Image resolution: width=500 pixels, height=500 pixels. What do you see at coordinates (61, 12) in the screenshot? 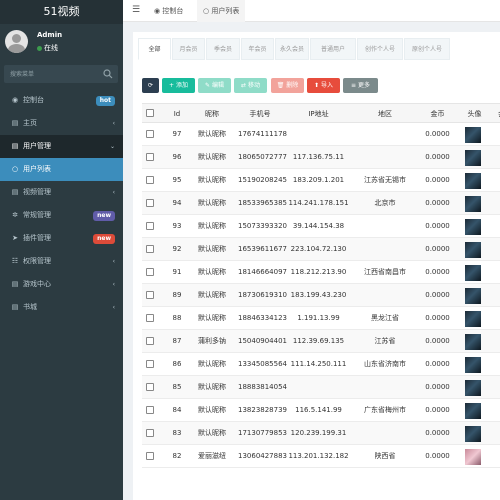
I see `app-logo: 51视频` at bounding box center [61, 12].